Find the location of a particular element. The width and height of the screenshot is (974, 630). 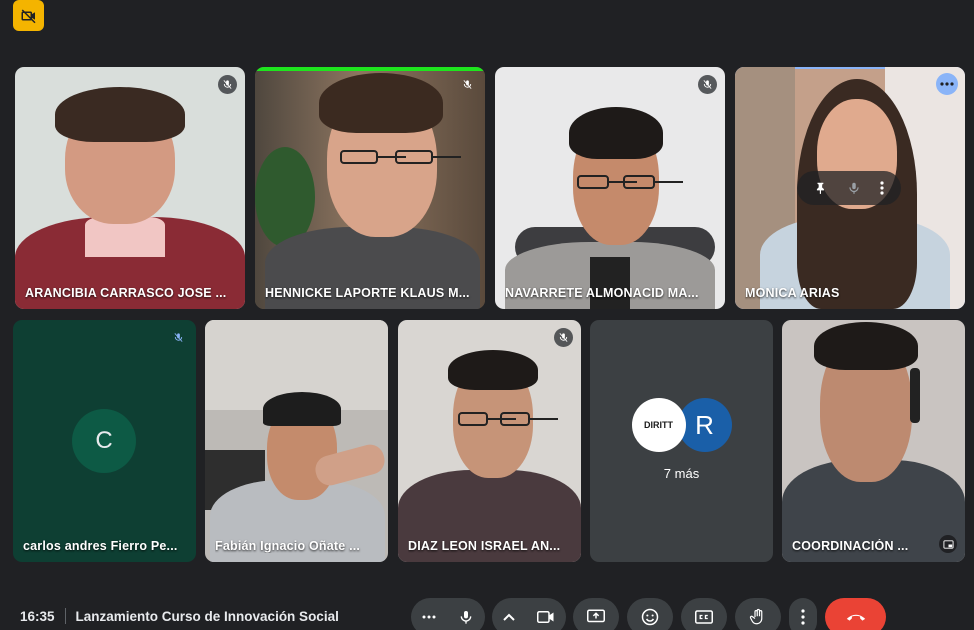

present-button is located at coordinates (596, 614).